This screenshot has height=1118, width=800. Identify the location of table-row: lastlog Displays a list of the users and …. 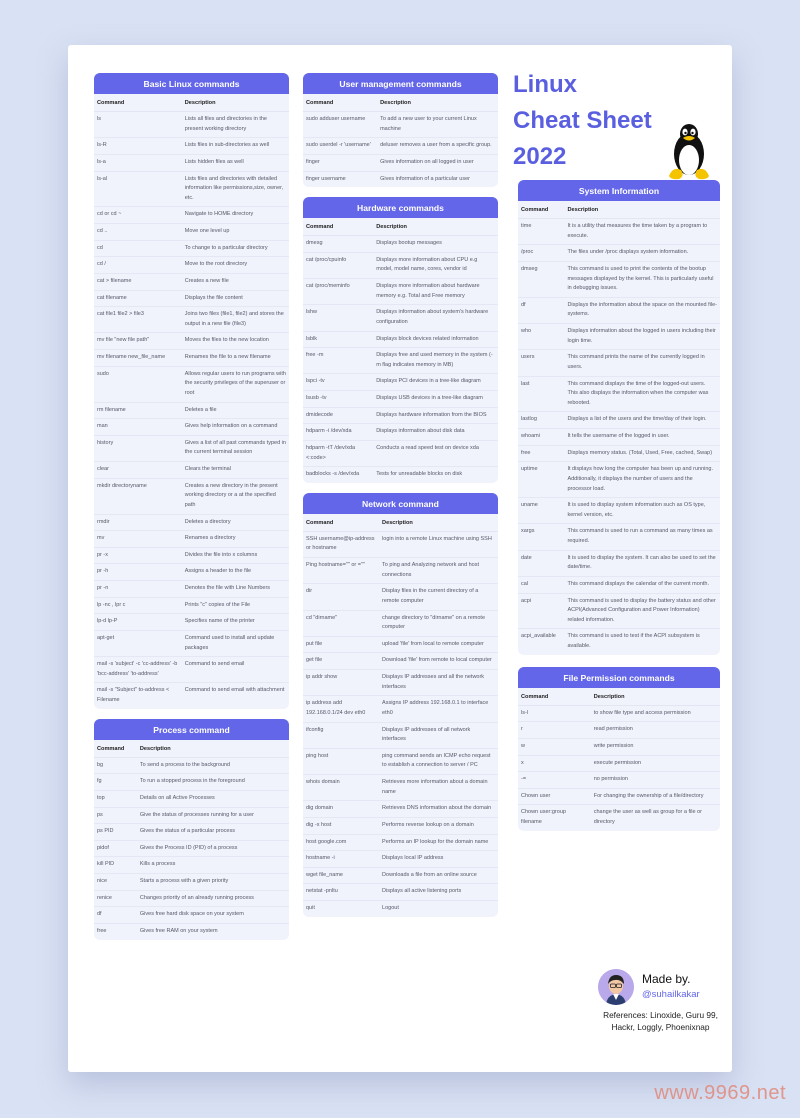
(619, 420).